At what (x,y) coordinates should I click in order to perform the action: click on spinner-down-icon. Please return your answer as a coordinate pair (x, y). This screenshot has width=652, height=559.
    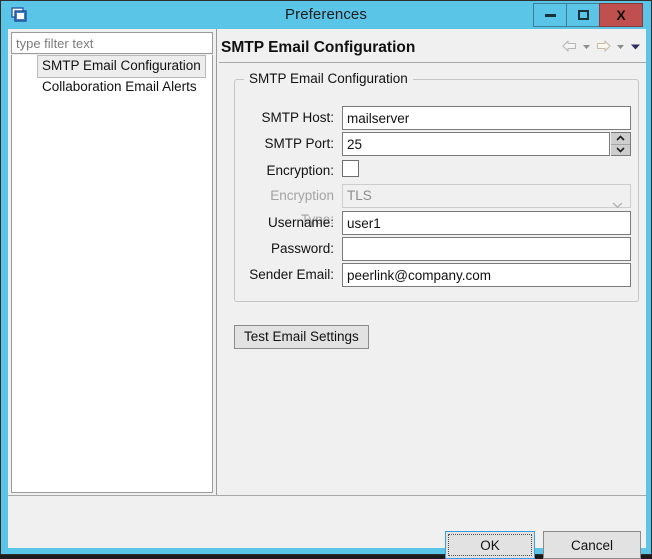
    Looking at the image, I should click on (620, 149).